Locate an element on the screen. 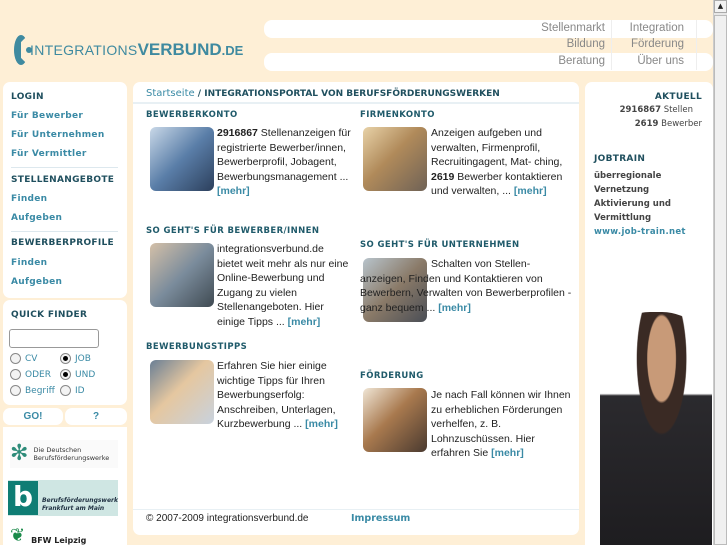  bewerber-stat: 2619 Bewerber is located at coordinates (643, 124).